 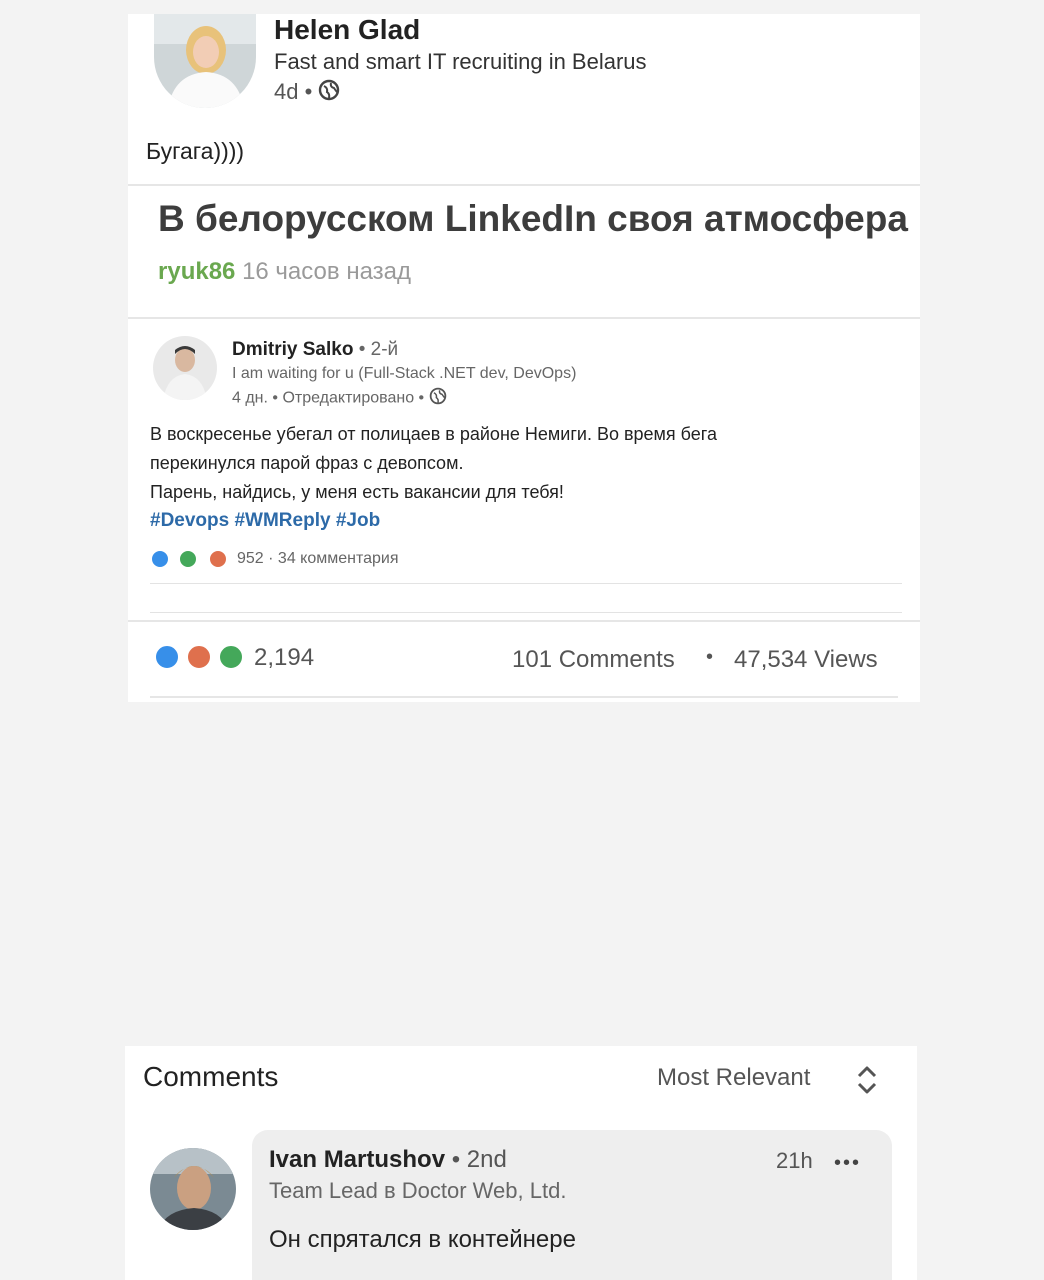 What do you see at coordinates (847, 1163) in the screenshot?
I see `more-options-icon: •••` at bounding box center [847, 1163].